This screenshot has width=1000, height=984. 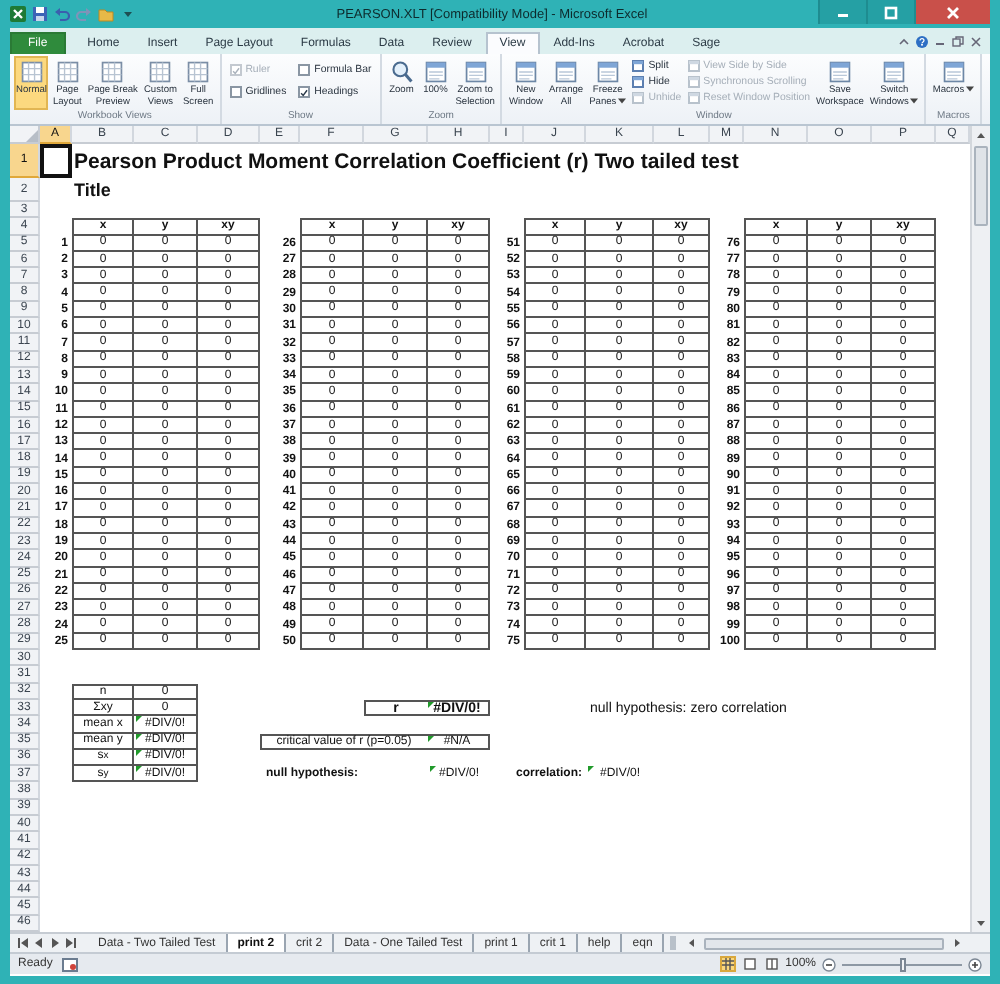 I want to click on previous-sheet-button, so click(x=39, y=943).